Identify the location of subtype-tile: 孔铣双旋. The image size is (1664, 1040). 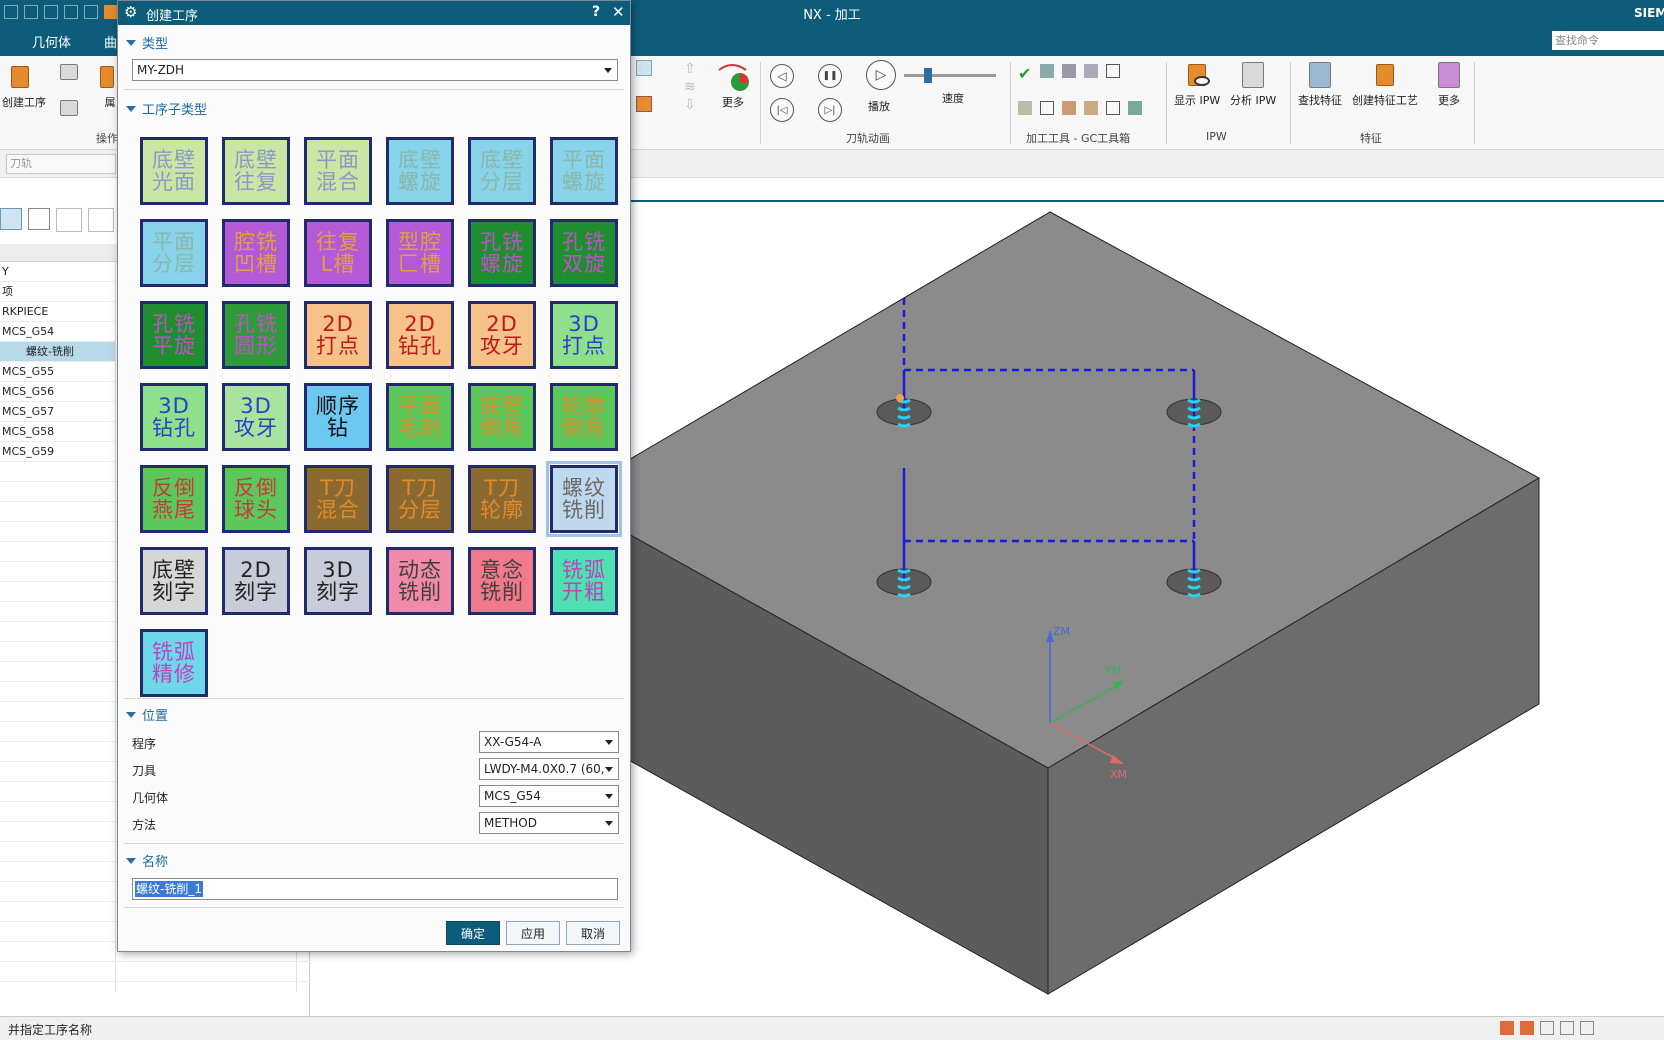
(584, 253).